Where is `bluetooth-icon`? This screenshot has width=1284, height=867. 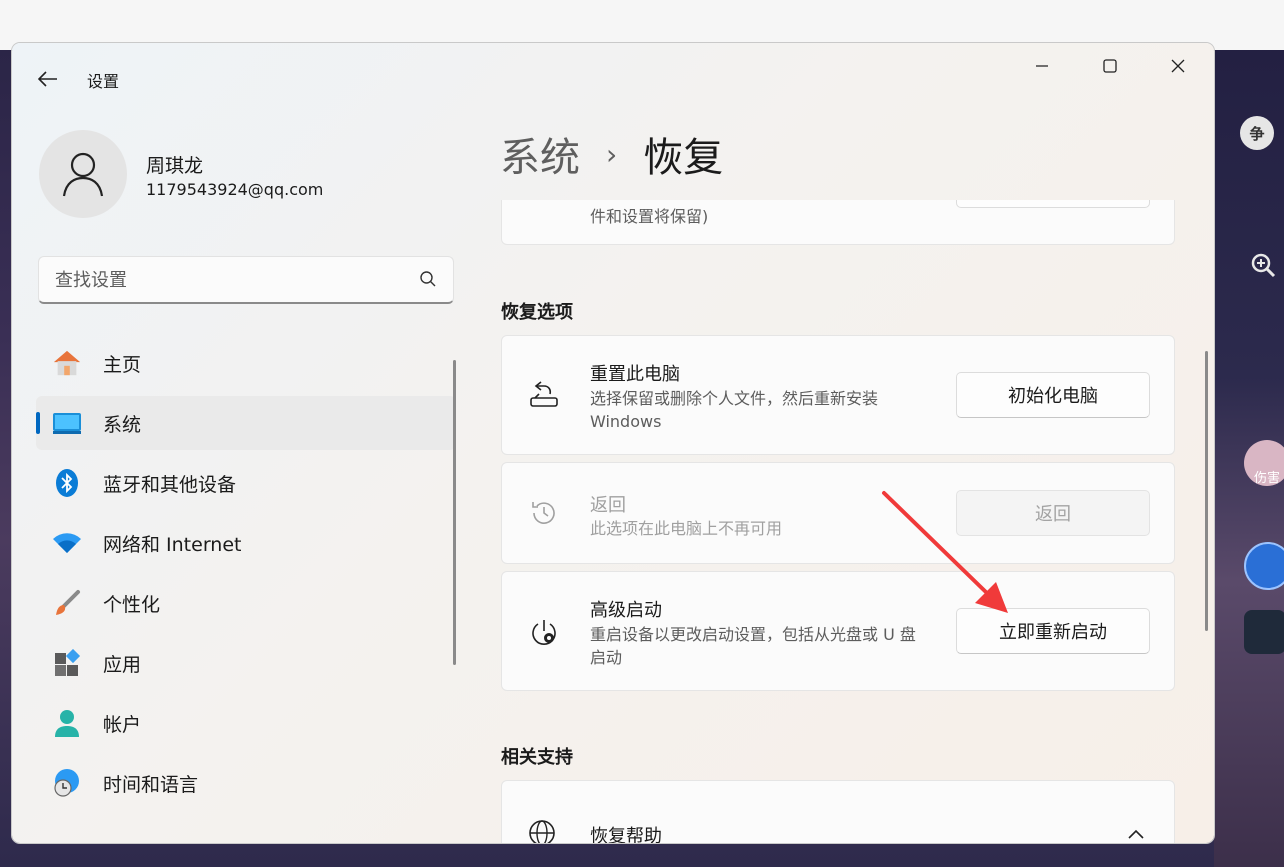
bluetooth-icon is located at coordinates (67, 483).